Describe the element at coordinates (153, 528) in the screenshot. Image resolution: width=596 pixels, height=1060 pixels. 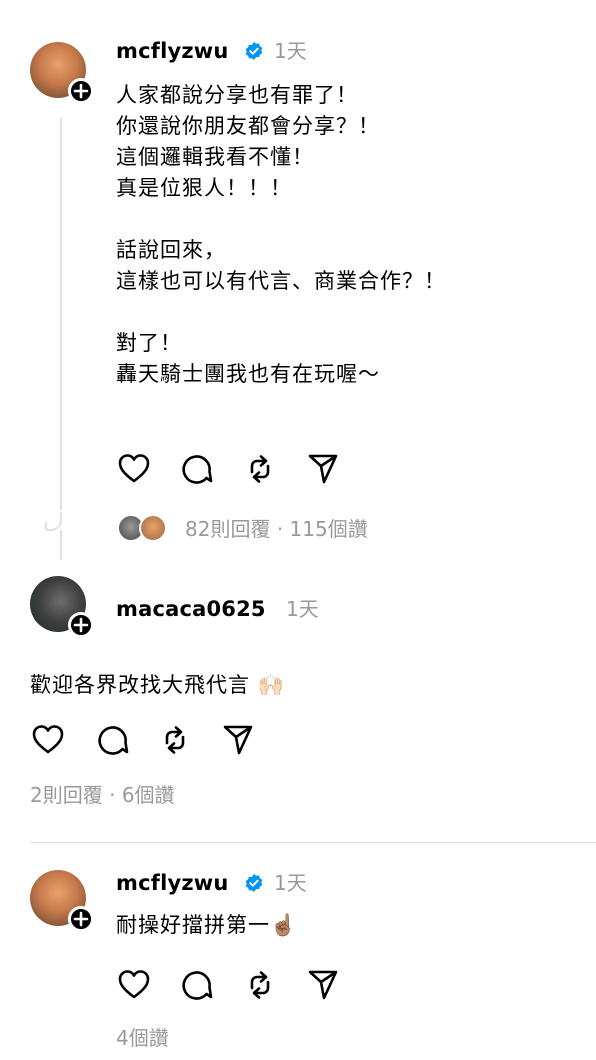
I see `avatar` at that location.